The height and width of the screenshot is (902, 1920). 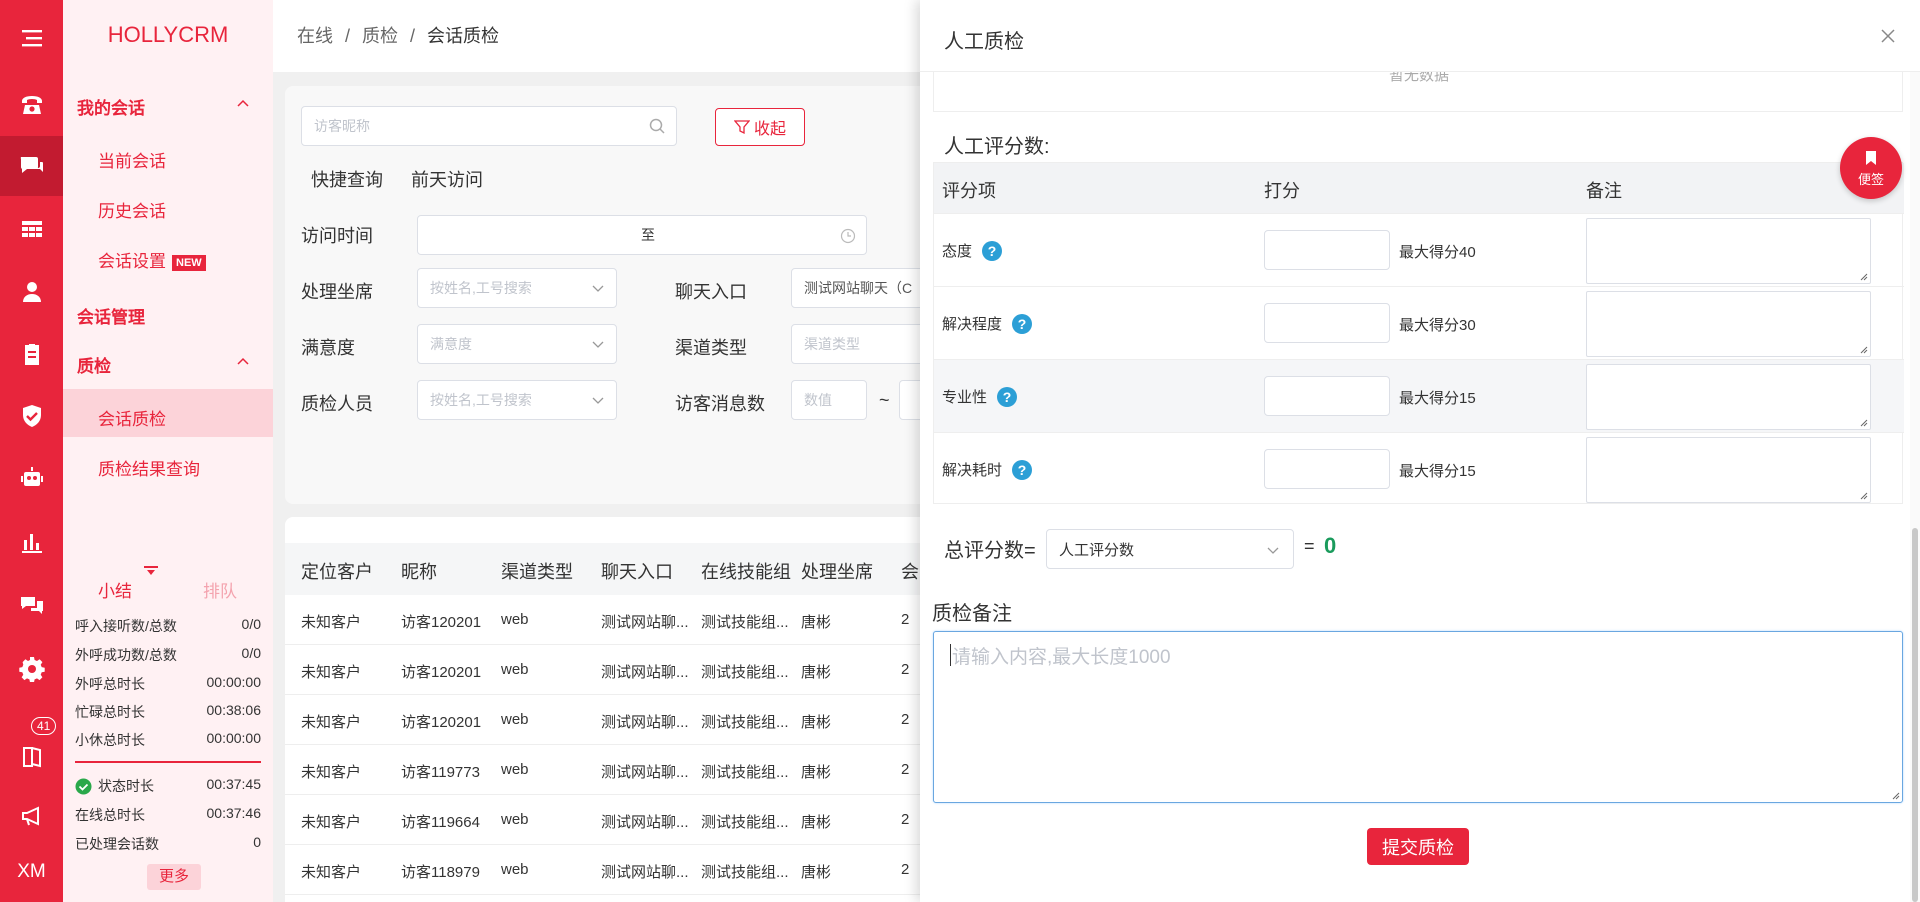 I want to click on breadcrumb-qc: 质检, so click(x=380, y=36).